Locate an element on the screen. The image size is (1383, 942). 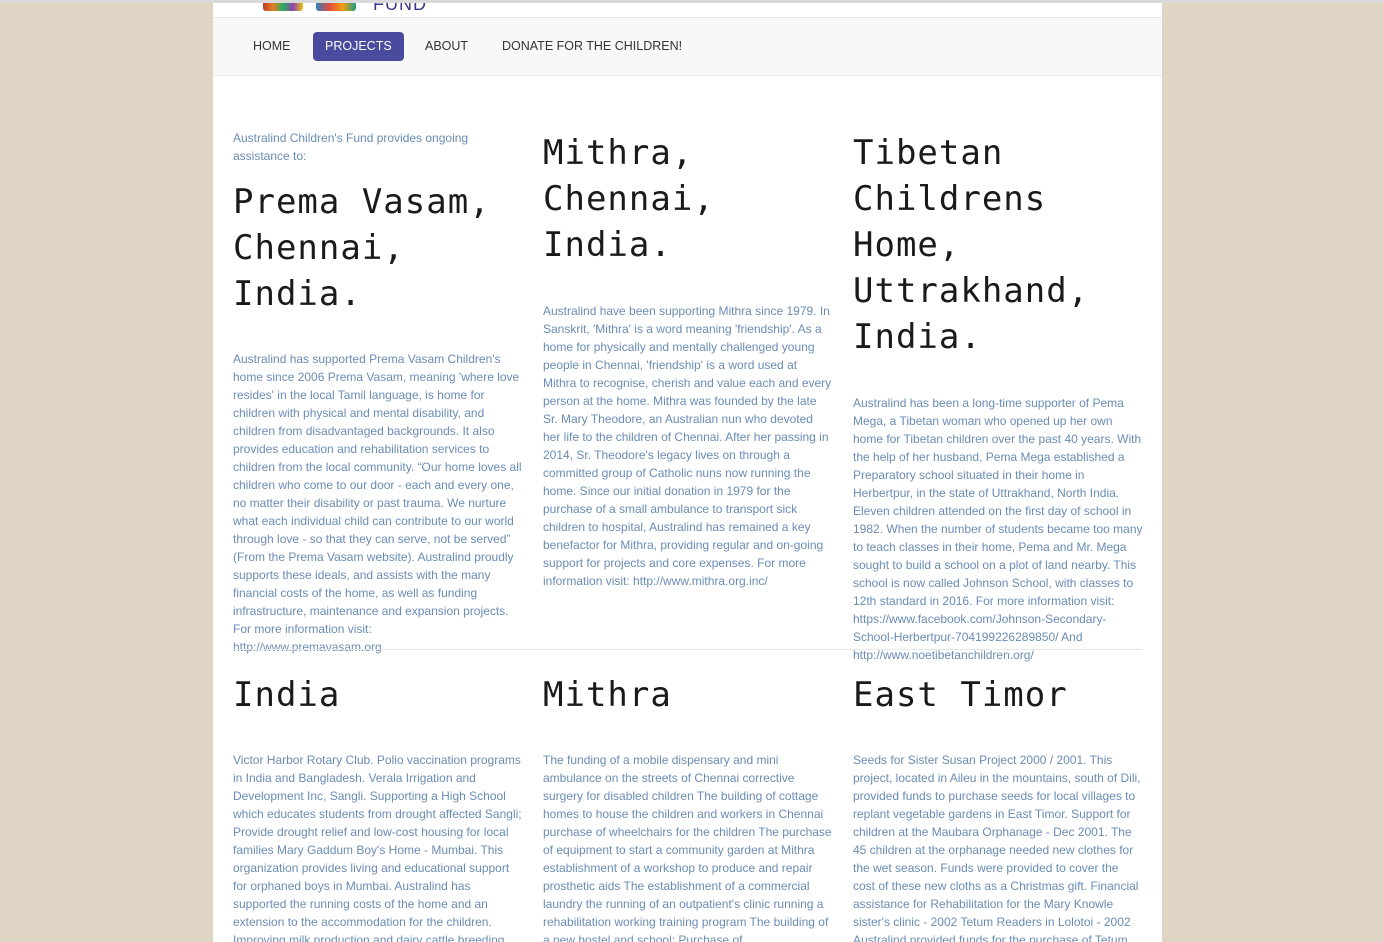
project-heading: Mithra, Chennai, India. is located at coordinates (629, 199).